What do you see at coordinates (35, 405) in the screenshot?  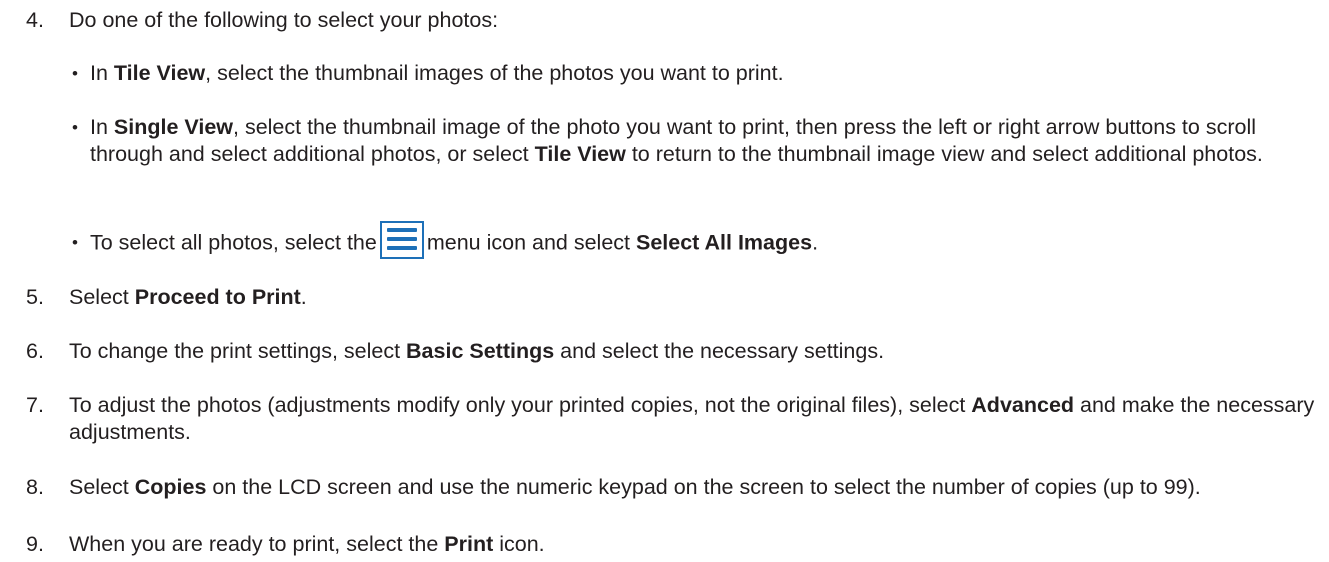 I see `step-number: 7.` at bounding box center [35, 405].